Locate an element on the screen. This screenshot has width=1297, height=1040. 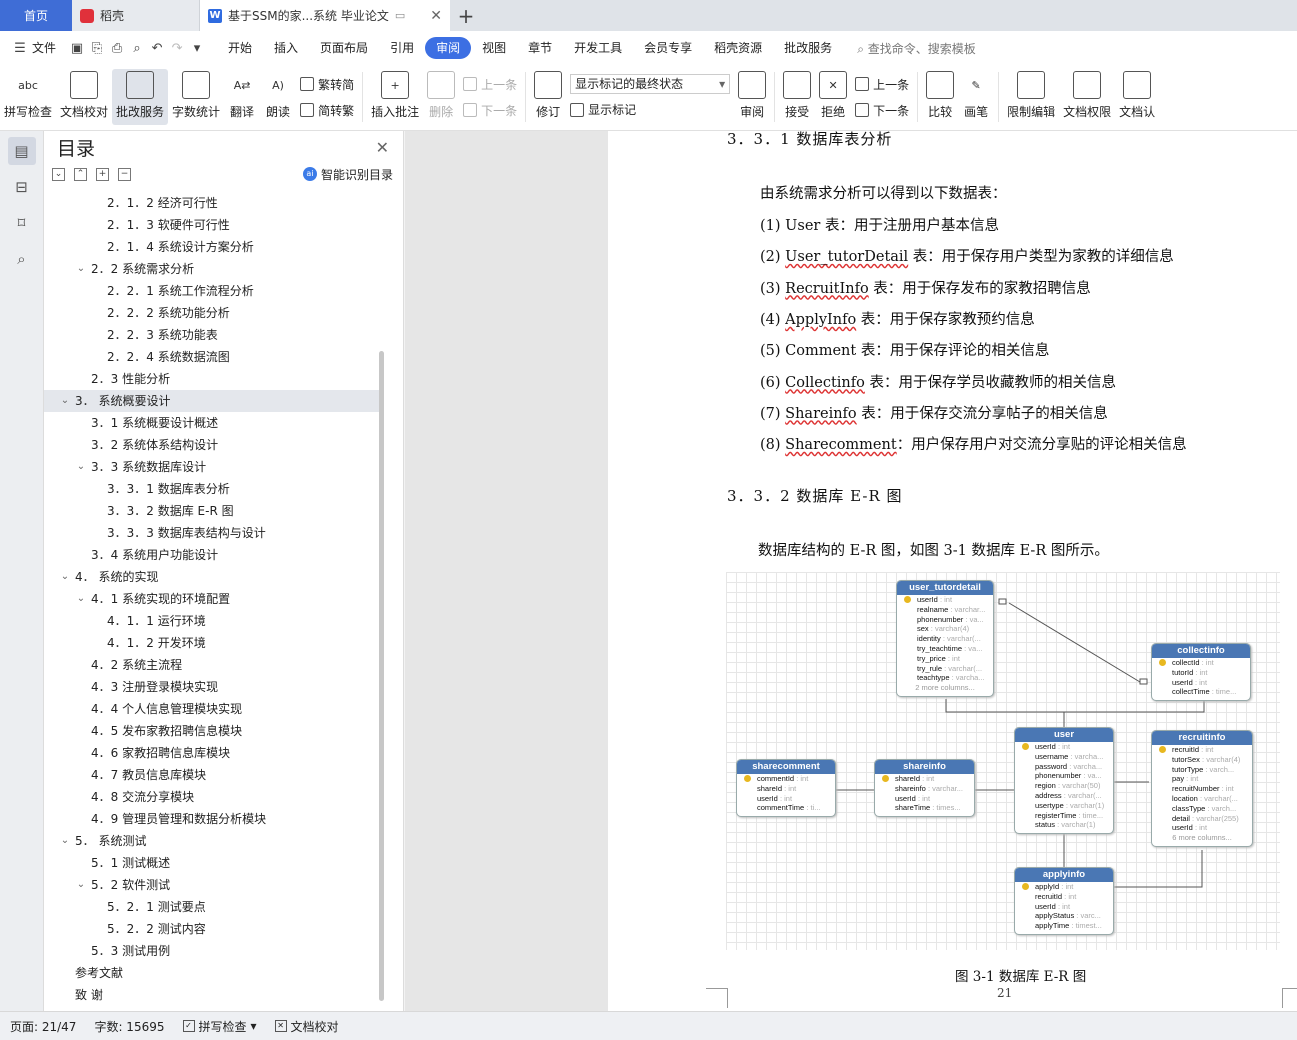
proof-status: ✕ 文档校对 is located at coordinates (306, 1026).